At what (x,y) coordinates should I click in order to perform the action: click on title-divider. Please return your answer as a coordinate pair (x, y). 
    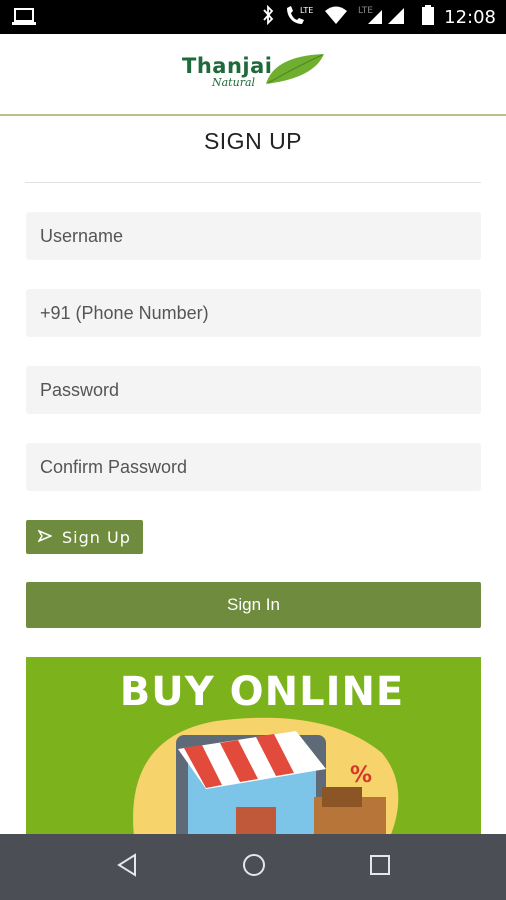
    Looking at the image, I should click on (253, 182).